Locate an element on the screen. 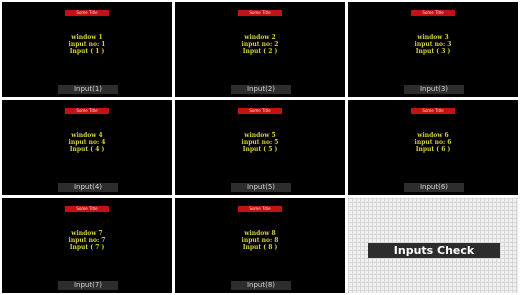 The width and height of the screenshot is (520, 295). window-4-input-tag: Input(4) is located at coordinates (88, 187).